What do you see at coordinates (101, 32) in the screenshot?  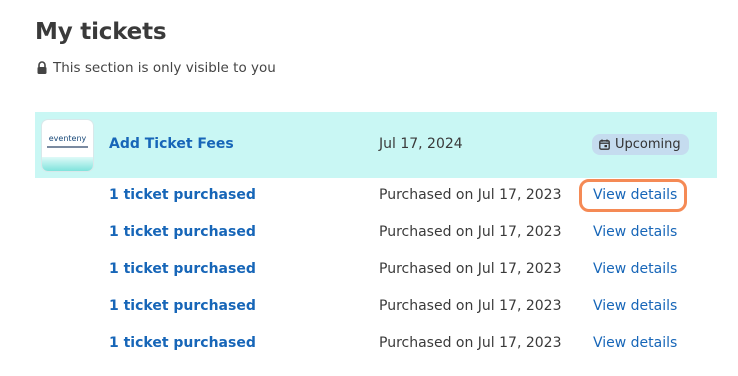 I see `page-title: My tickets` at bounding box center [101, 32].